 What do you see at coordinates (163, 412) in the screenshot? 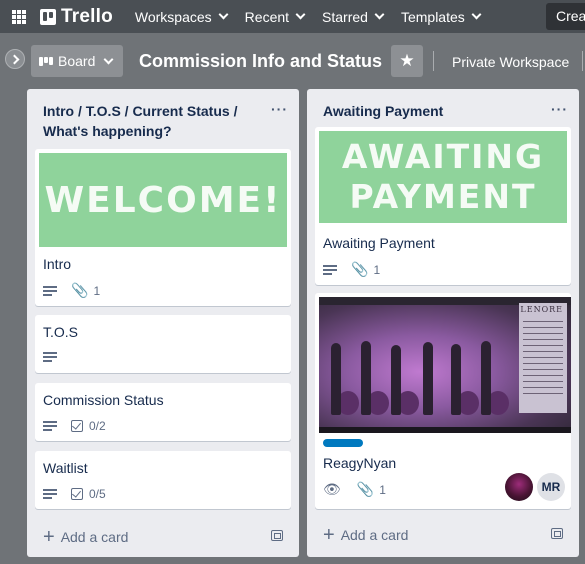
I see `card-commission-status: Commission Status 0/2` at bounding box center [163, 412].